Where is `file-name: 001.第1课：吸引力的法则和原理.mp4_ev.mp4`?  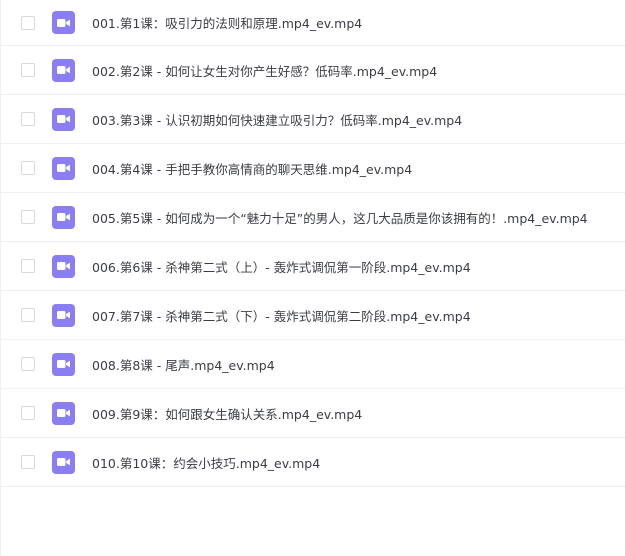
file-name: 001.第1课：吸引力的法则和原理.mp4_ev.mp4 is located at coordinates (227, 22).